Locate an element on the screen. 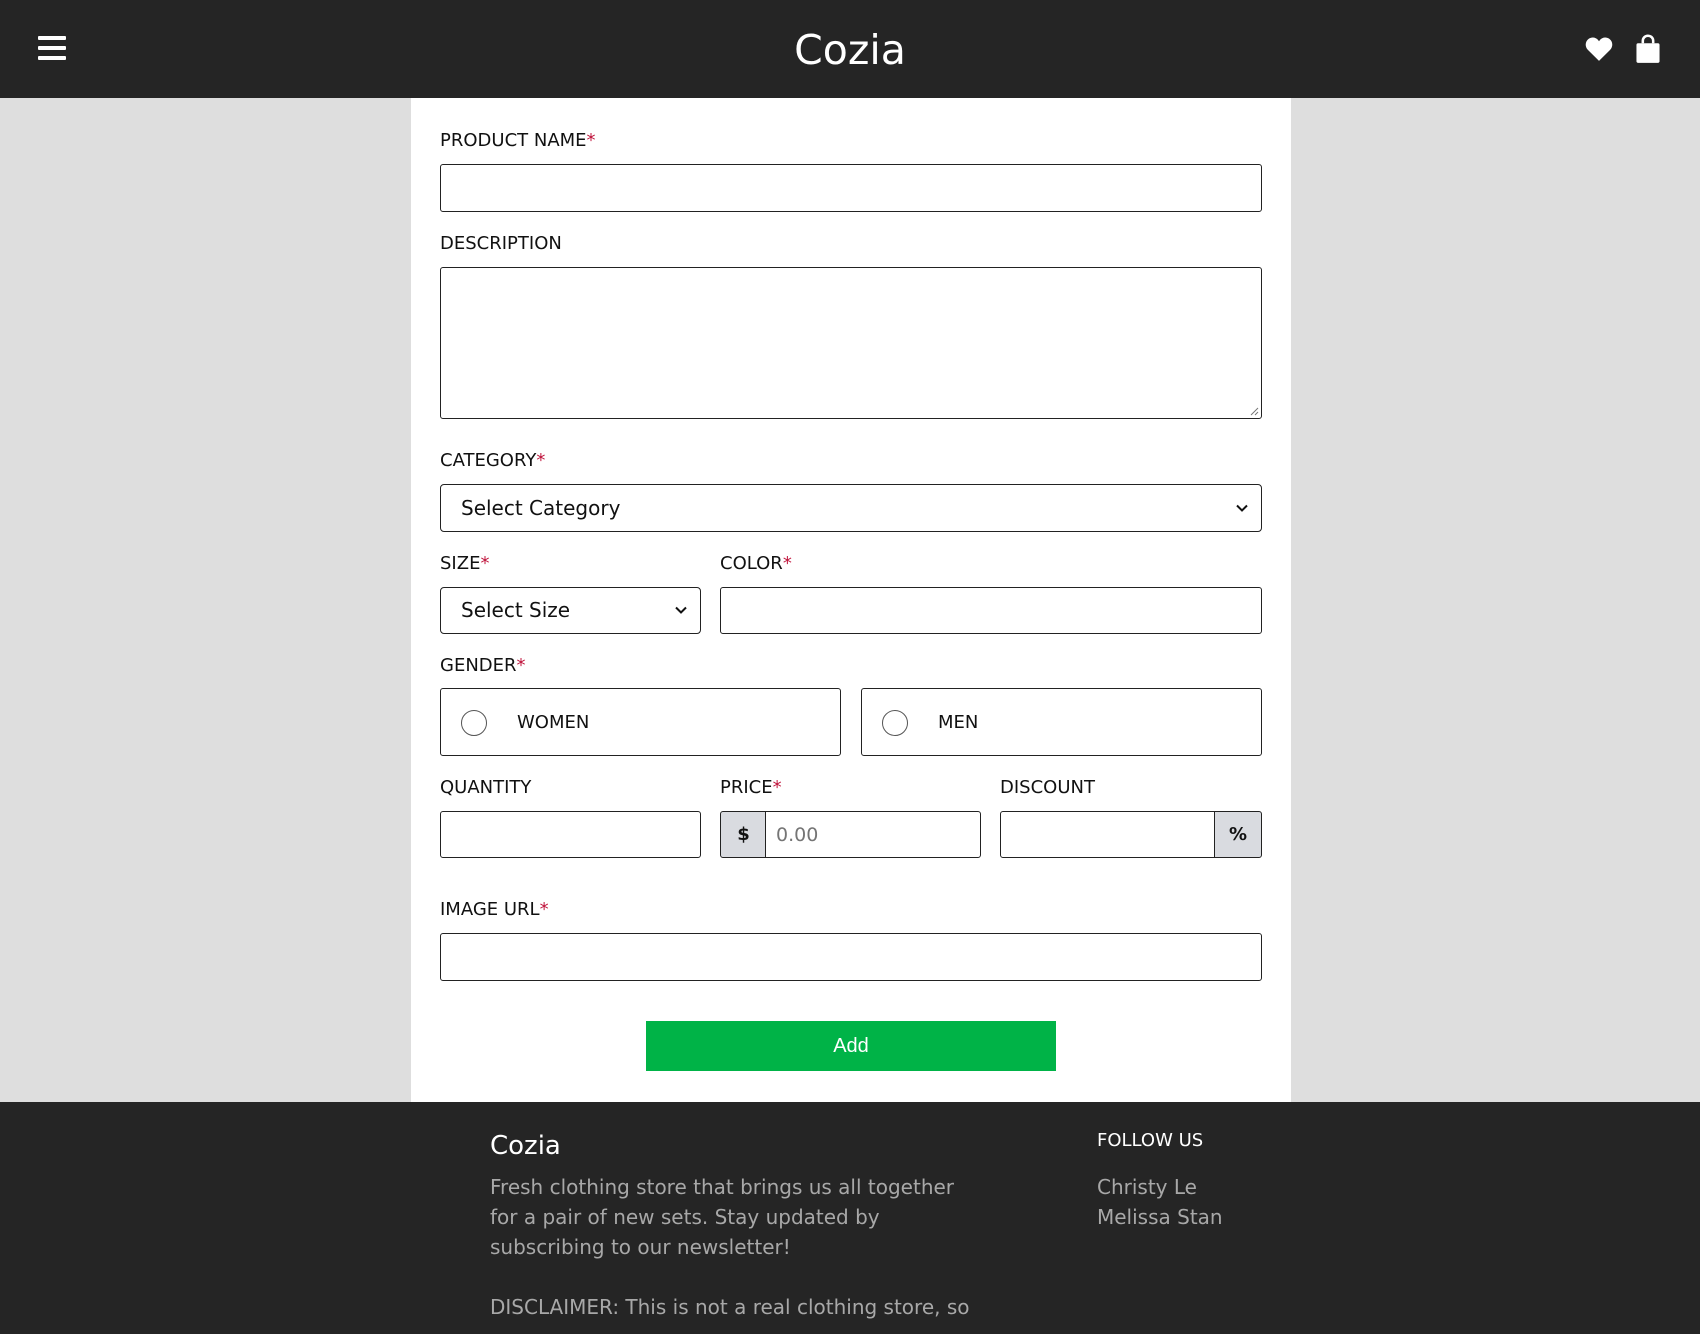  description-field is located at coordinates (851, 343).